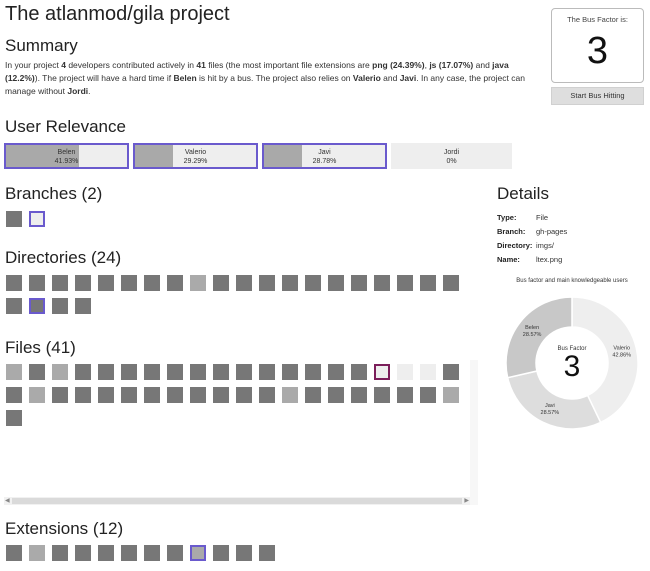  I want to click on user-relevance-jordi: Jordi 0%, so click(451, 156).